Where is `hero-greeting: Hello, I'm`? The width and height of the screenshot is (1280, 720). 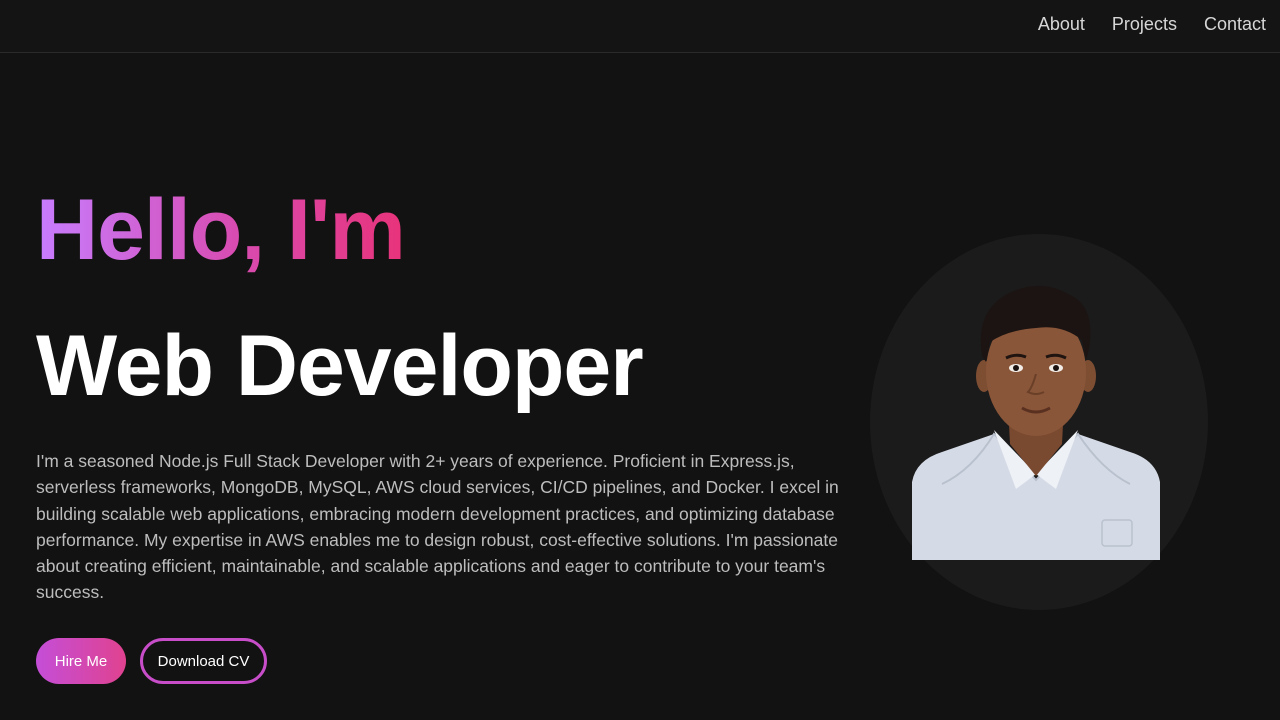 hero-greeting: Hello, I'm is located at coordinates (221, 230).